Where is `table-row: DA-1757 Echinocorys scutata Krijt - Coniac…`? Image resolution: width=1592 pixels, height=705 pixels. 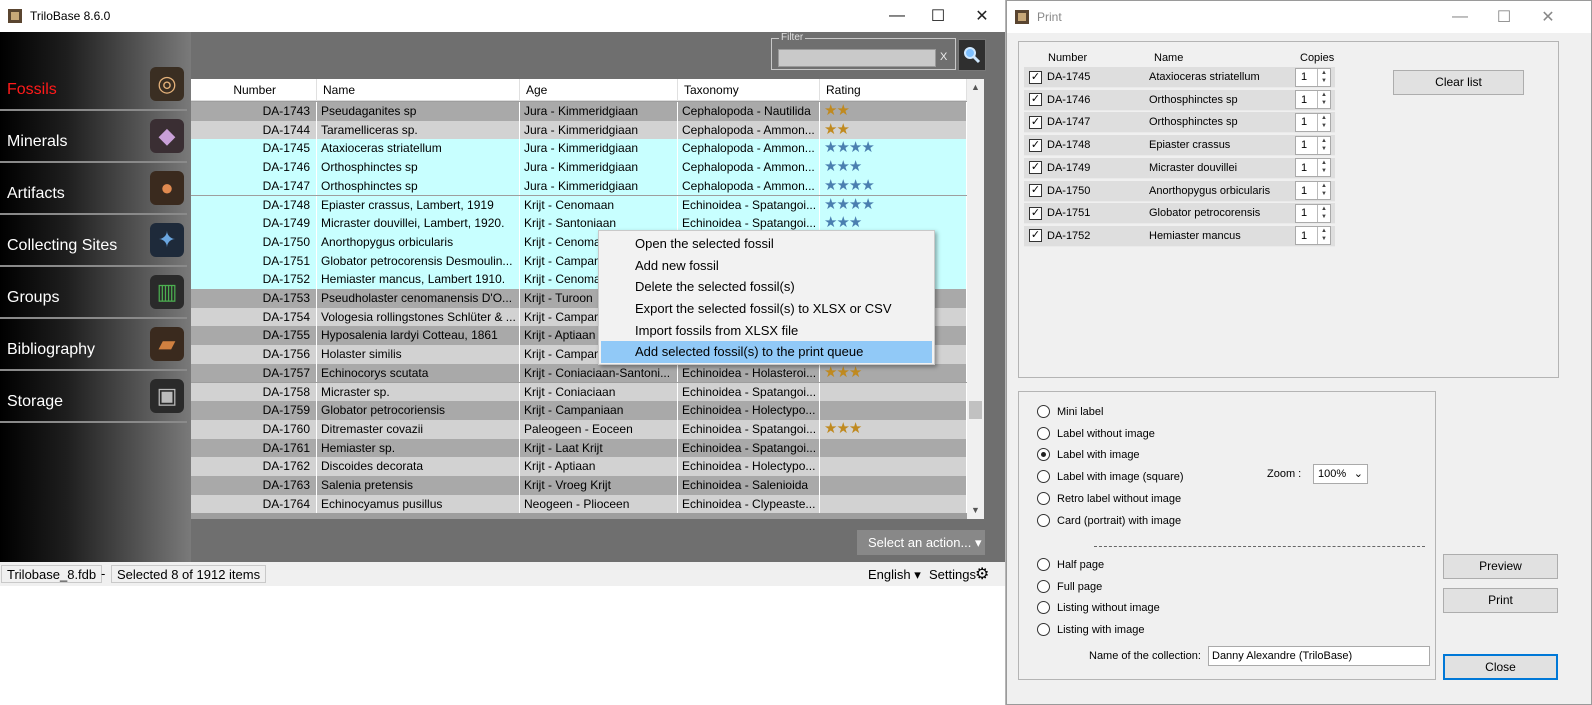
table-row: DA-1757 Echinocorys scutata Krijt - Coniac… is located at coordinates (579, 373).